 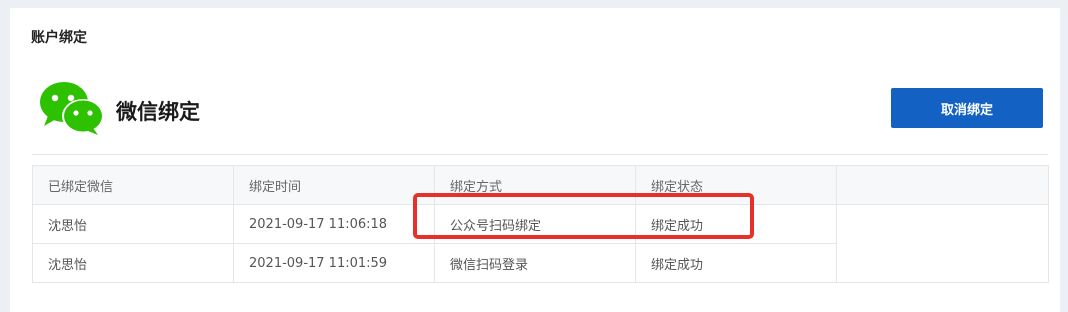 What do you see at coordinates (942, 243) in the screenshot?
I see `cell-blank` at bounding box center [942, 243].